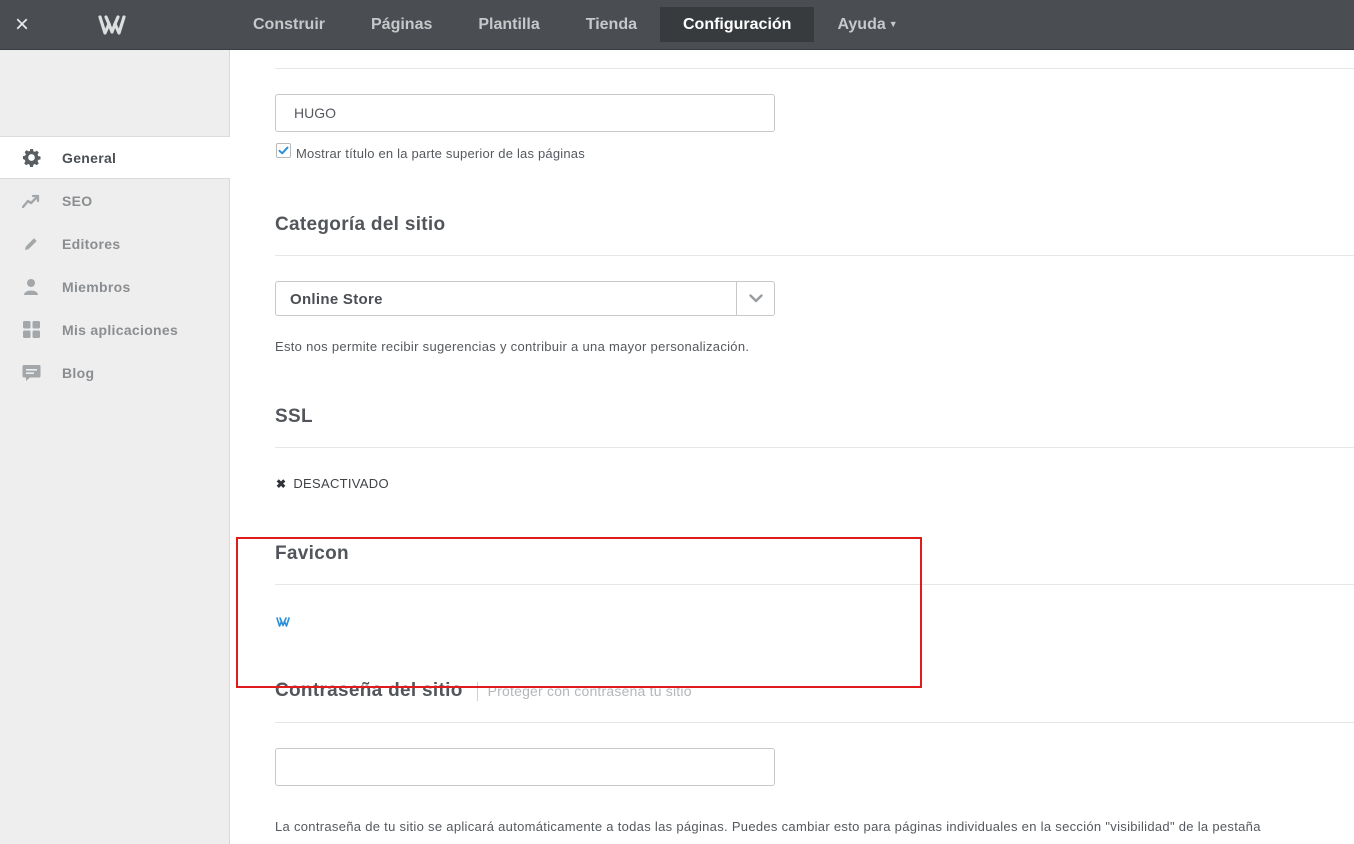 The width and height of the screenshot is (1354, 844). What do you see at coordinates (31, 287) in the screenshot?
I see `person-icon` at bounding box center [31, 287].